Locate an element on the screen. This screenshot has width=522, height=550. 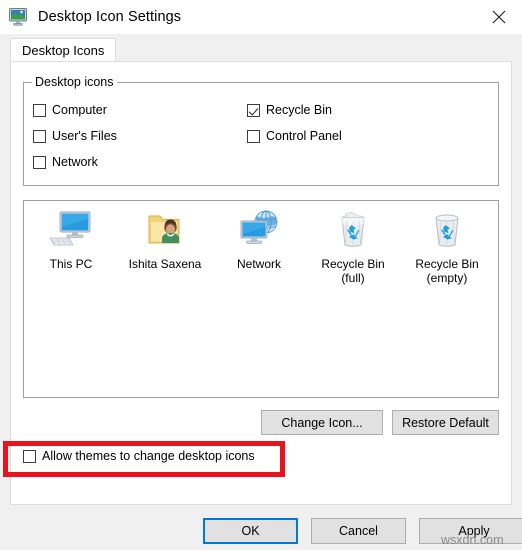
icon-item-user-folder: Ishita Saxena is located at coordinates (165, 246).